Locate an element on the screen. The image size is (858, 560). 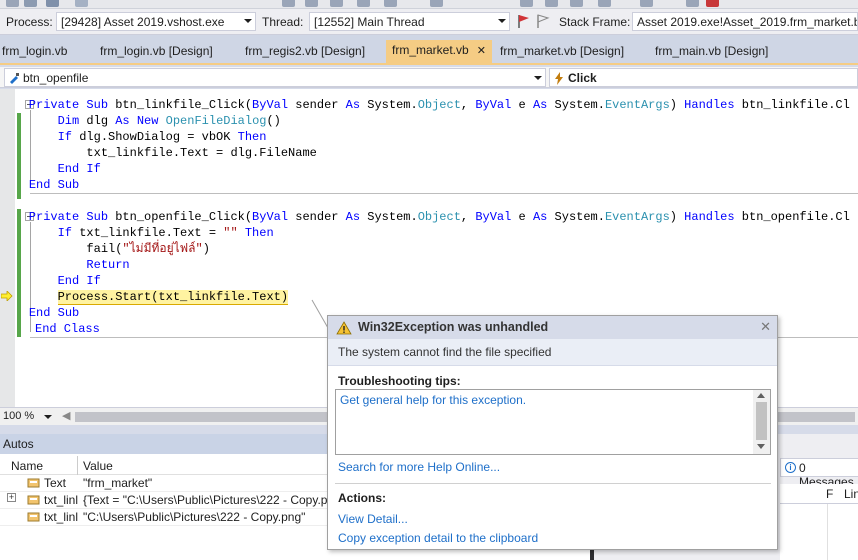
code-line: If dlg.ShowDialog = vbOK Then is located at coordinates (133, 137).